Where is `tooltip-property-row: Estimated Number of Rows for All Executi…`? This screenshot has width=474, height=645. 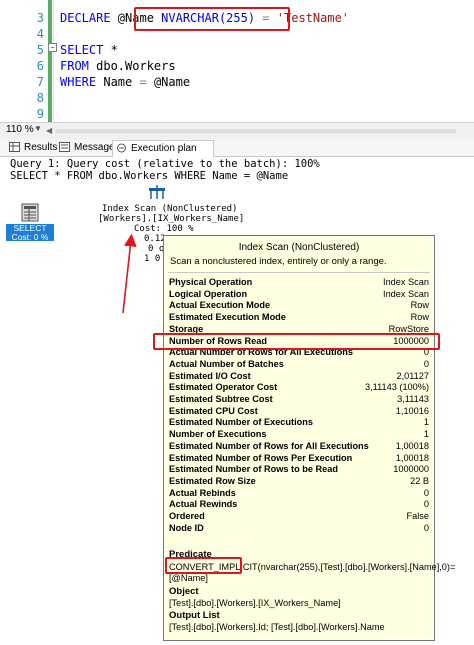 tooltip-property-row: Estimated Number of Rows for All Executi… is located at coordinates (299, 447).